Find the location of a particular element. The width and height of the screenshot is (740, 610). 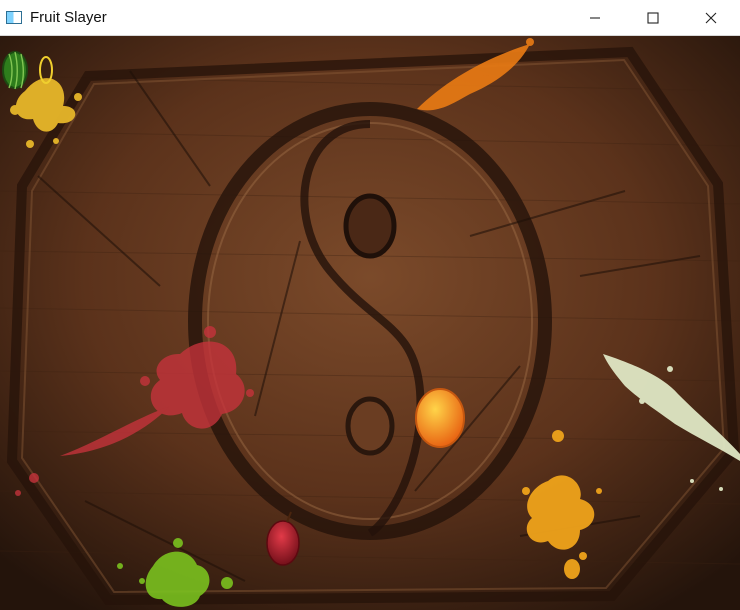

close-icon is located at coordinates (711, 18).